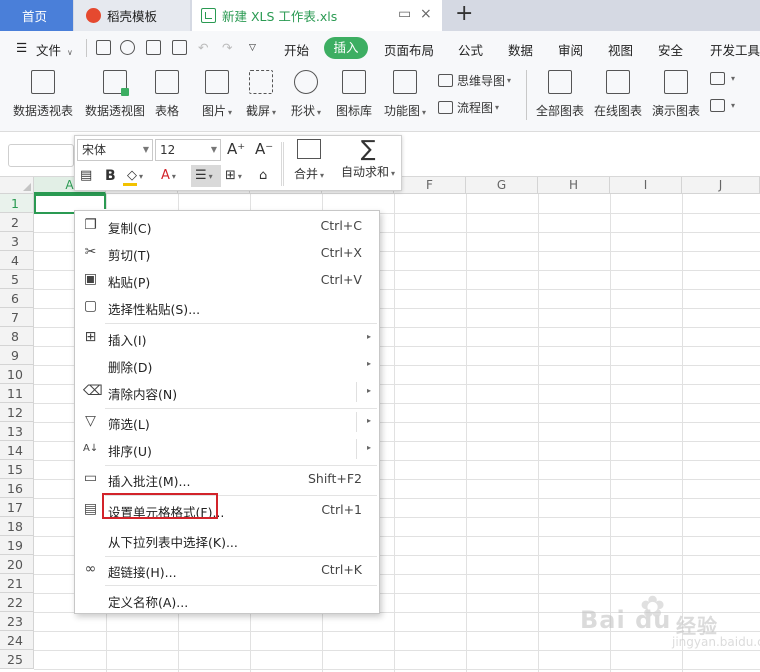 The width and height of the screenshot is (760, 672). I want to click on menu-item-filter: ▽ 筛选(L) ▸, so click(227, 422).